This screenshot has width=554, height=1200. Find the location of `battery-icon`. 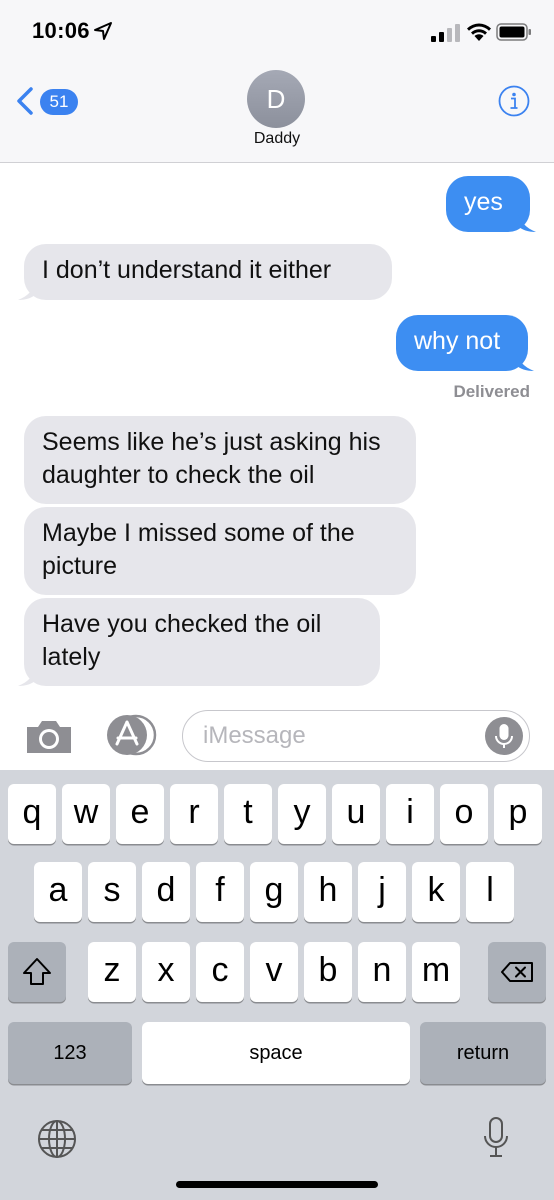

battery-icon is located at coordinates (513, 32).